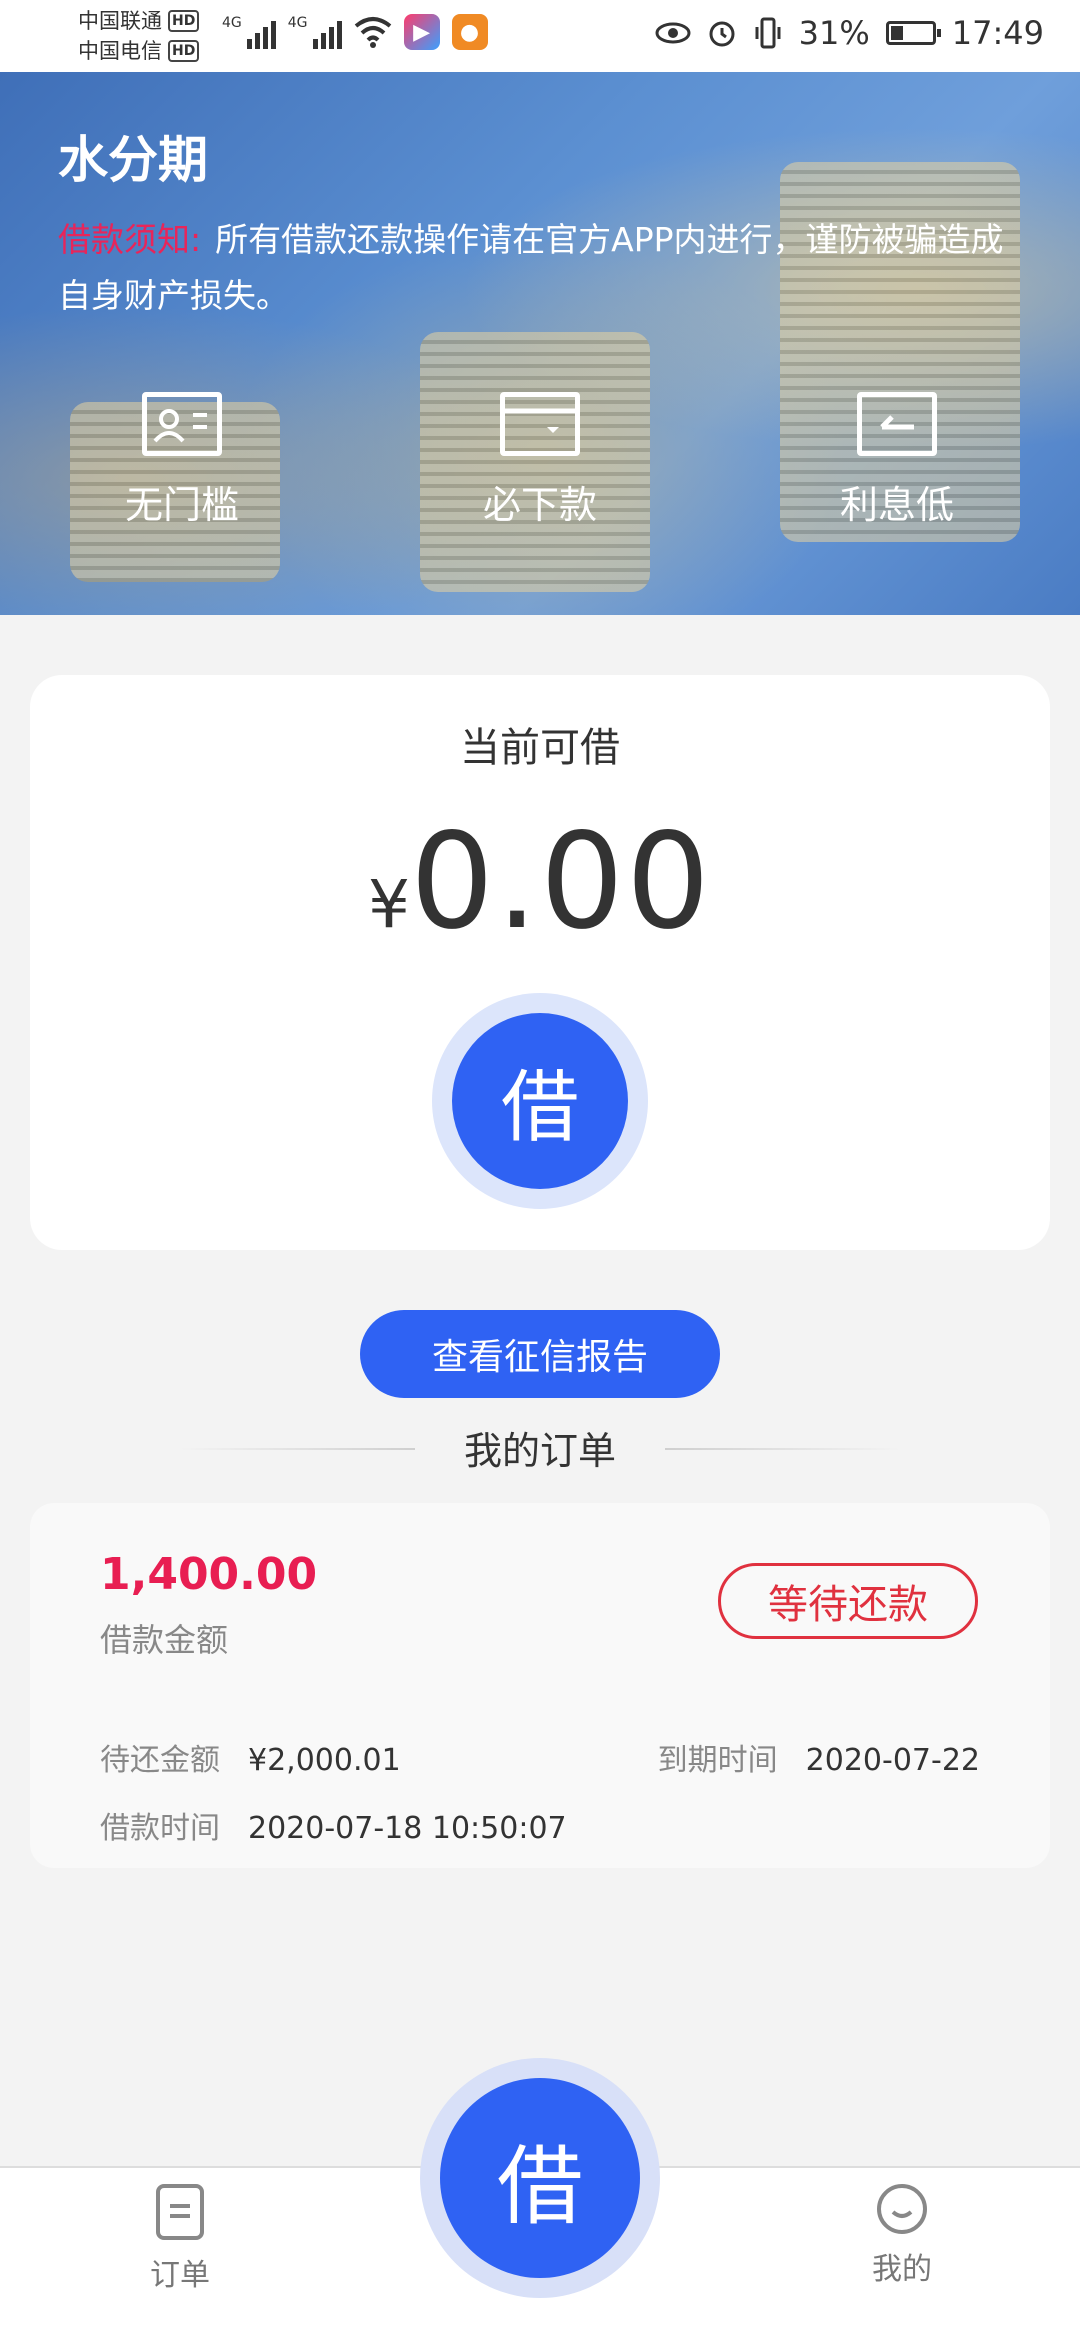  Describe the element at coordinates (540, 1354) in the screenshot. I see `view-credit-report-button: 查看征信报告` at that location.